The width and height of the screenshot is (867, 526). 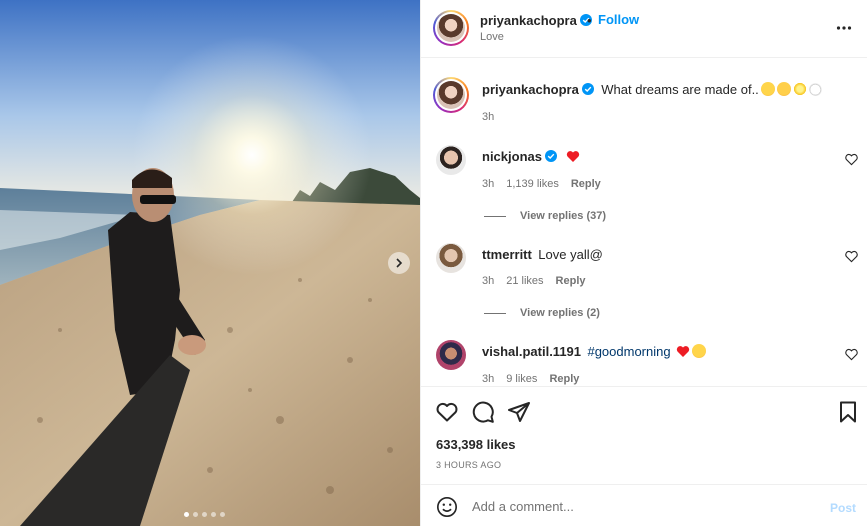 I want to click on comment-hashtag-link: #goodmorning, so click(x=628, y=351).